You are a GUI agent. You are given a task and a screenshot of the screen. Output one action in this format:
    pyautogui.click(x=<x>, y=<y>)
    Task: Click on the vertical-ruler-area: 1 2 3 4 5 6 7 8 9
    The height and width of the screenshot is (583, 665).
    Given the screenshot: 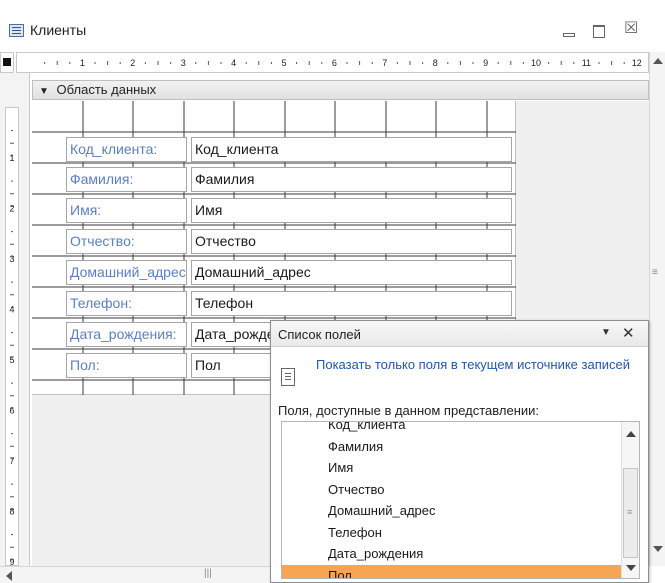 What is the action you would take?
    pyautogui.click(x=15, y=319)
    